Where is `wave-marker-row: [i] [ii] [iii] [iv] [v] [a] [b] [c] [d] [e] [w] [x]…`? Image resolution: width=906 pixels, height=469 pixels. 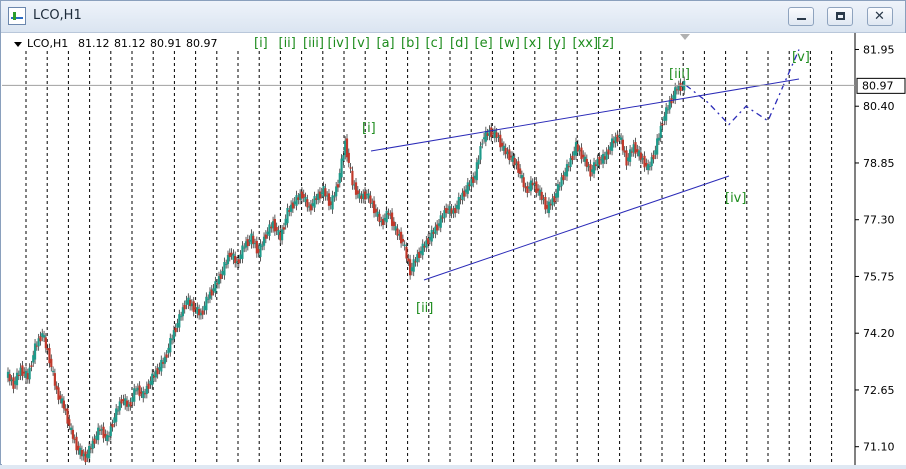
wave-marker-row: [i] [ii] [iii] [iv] [v] [a] [b] [c] [d] [e] [w] [x]… is located at coordinates (434, 43).